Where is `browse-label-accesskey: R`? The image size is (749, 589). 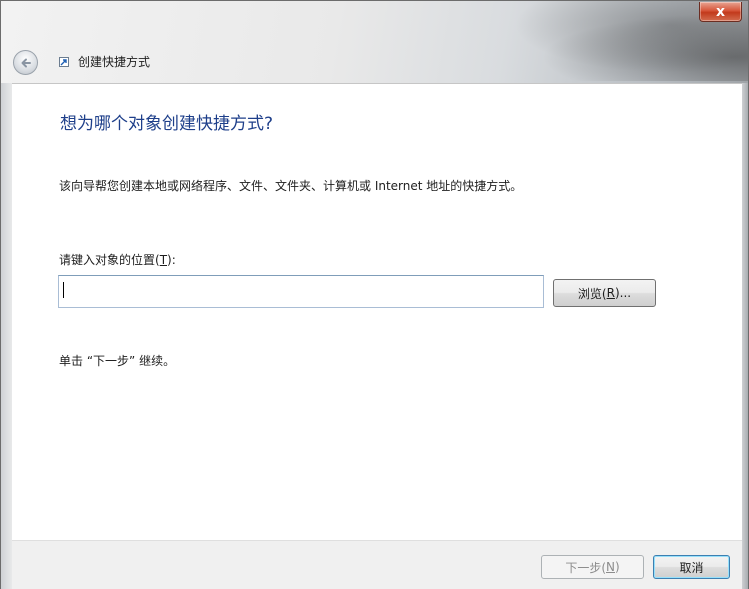
browse-label-accesskey: R is located at coordinates (610, 293).